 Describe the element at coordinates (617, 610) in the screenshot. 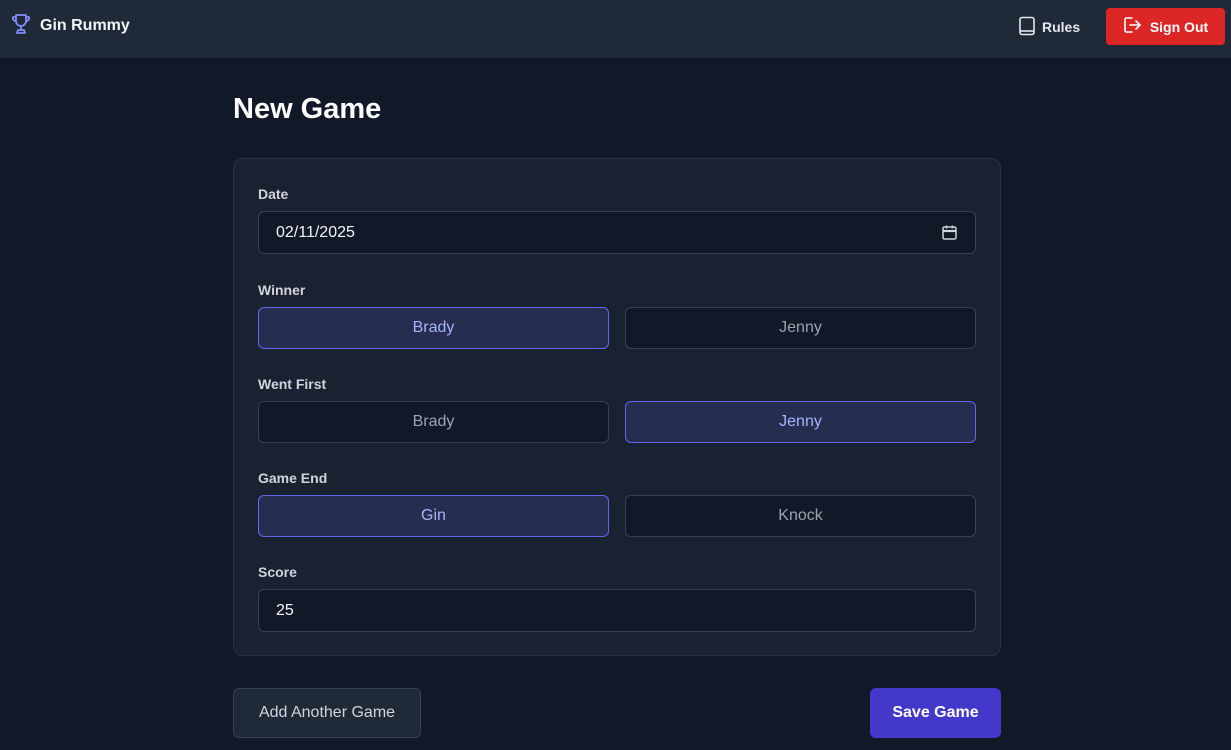

I see `score-input: 25` at that location.